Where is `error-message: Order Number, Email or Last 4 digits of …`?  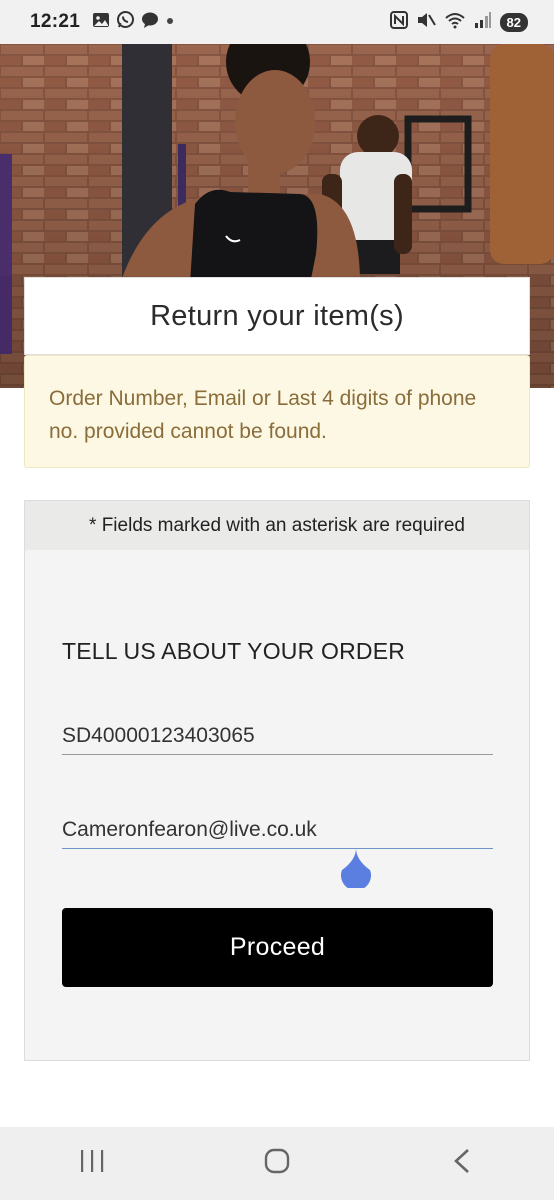
error-message: Order Number, Email or Last 4 digits of … is located at coordinates (263, 415).